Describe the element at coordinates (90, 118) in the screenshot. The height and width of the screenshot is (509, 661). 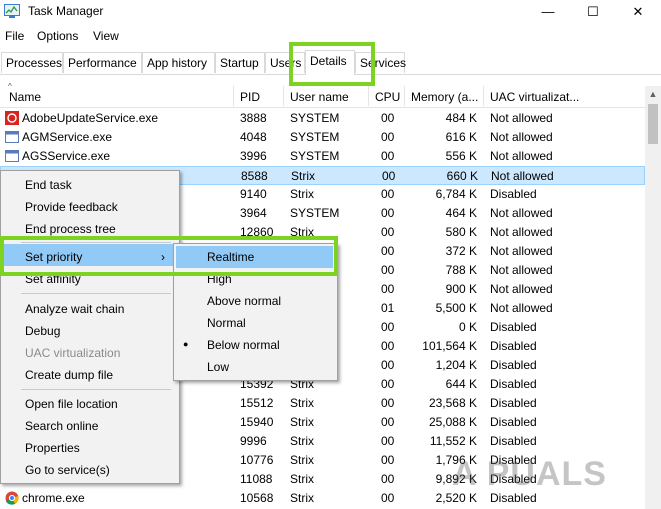
I see `cell-name: AdobeUpdateService.exe` at that location.